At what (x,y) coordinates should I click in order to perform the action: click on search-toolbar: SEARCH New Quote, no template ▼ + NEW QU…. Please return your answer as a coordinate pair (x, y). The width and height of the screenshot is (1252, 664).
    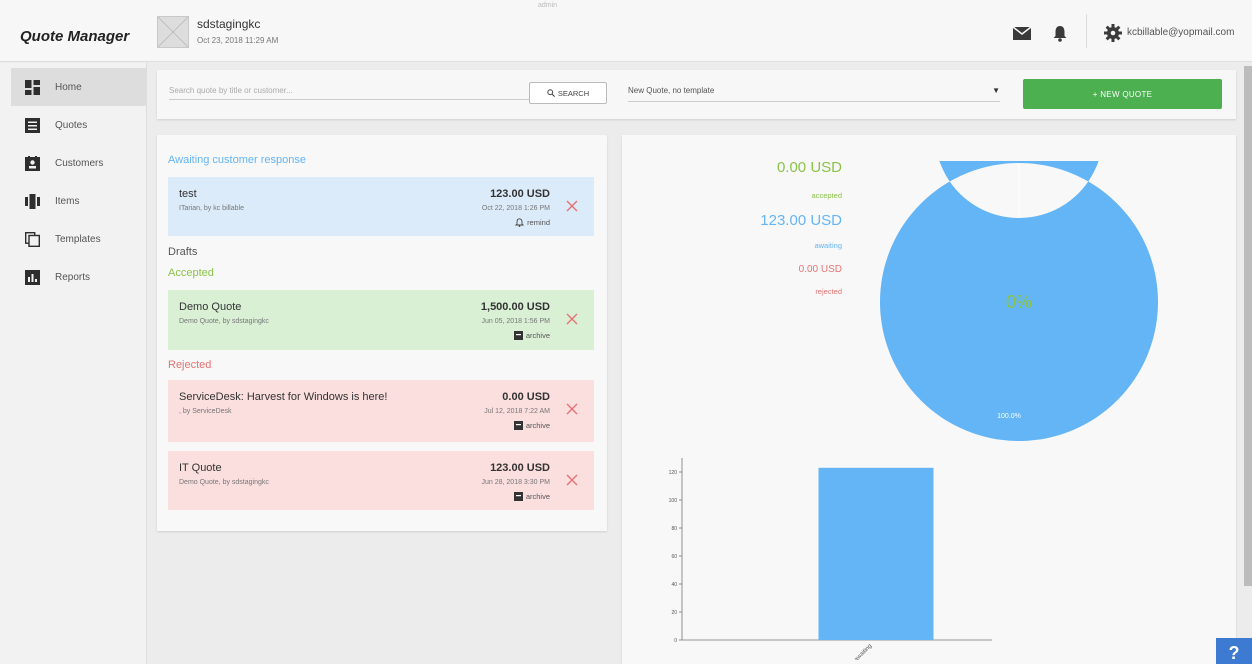
    Looking at the image, I should click on (696, 94).